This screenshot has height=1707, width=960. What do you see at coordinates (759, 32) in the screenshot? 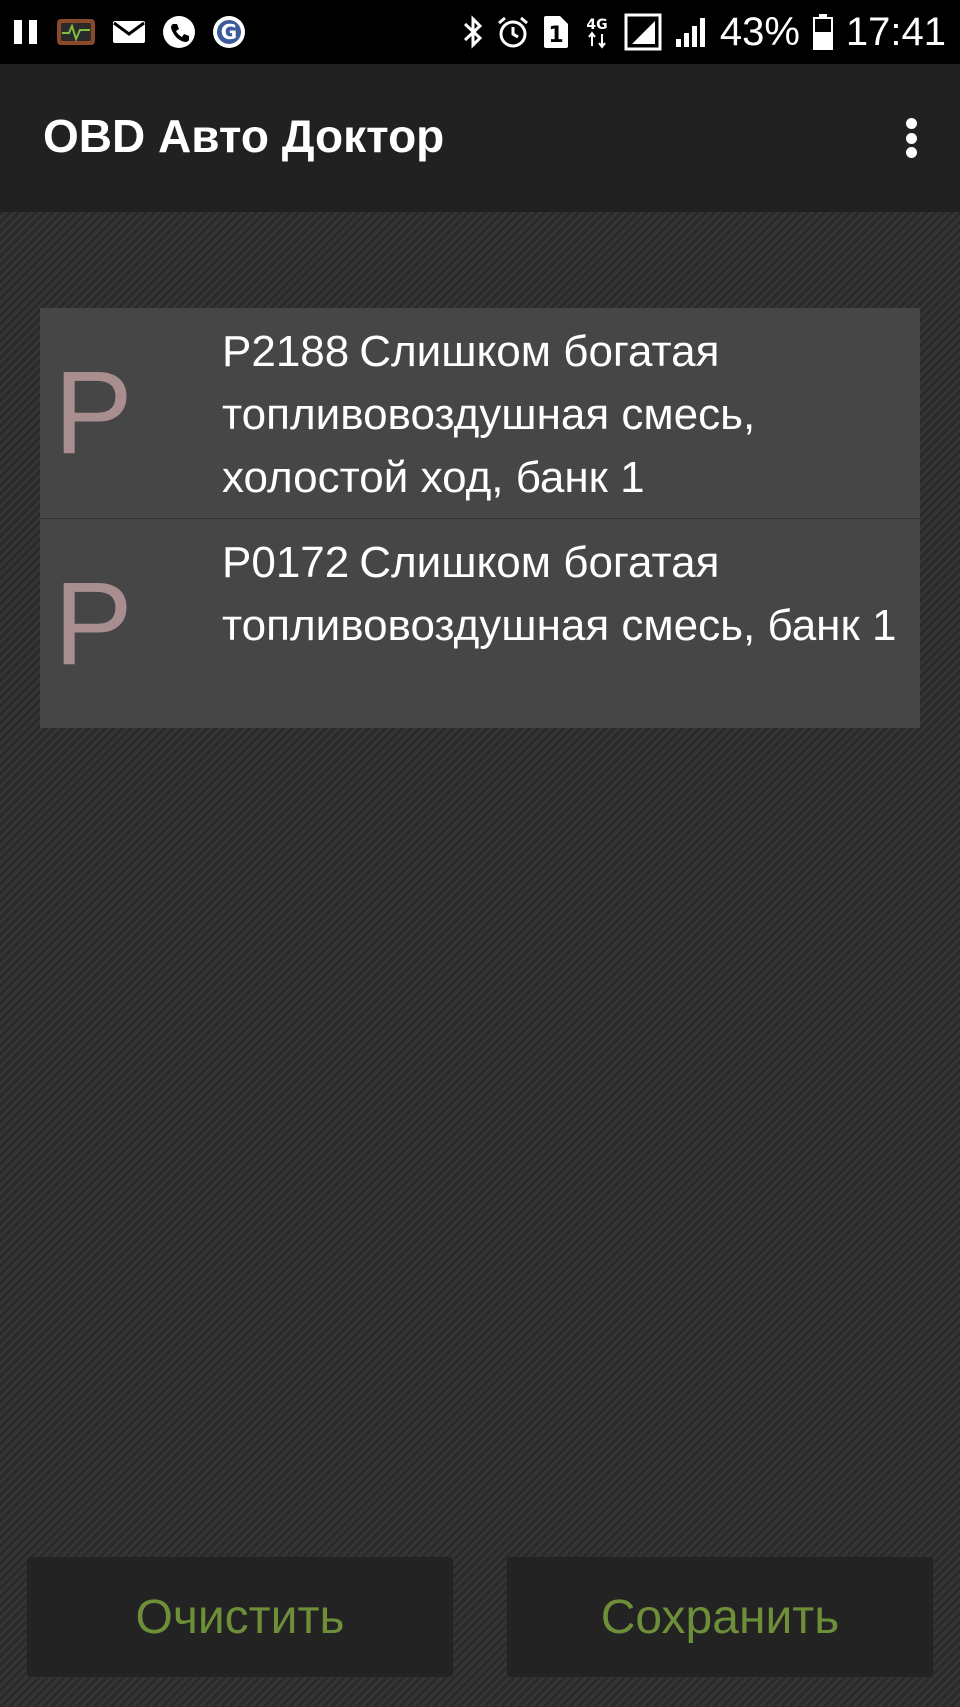
I see `battery-percent: 43%` at bounding box center [759, 32].